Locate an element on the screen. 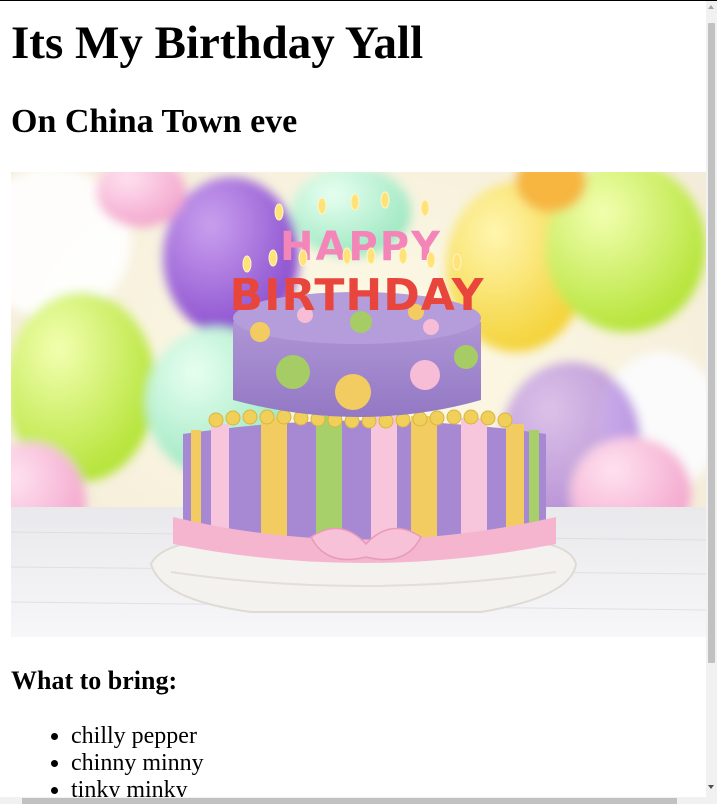 This screenshot has height=804, width=717. scroll-down-arrow-icon is located at coordinates (711, 787).